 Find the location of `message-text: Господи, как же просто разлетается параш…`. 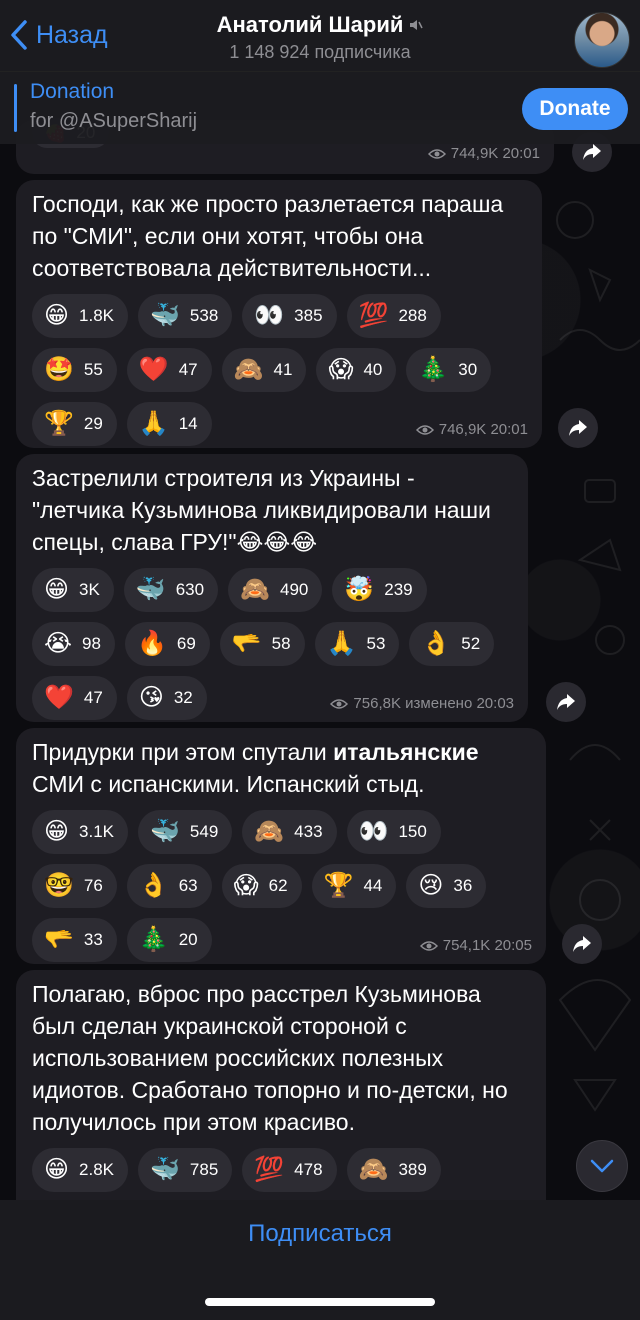

message-text: Господи, как же просто разлетается параш… is located at coordinates (268, 236).